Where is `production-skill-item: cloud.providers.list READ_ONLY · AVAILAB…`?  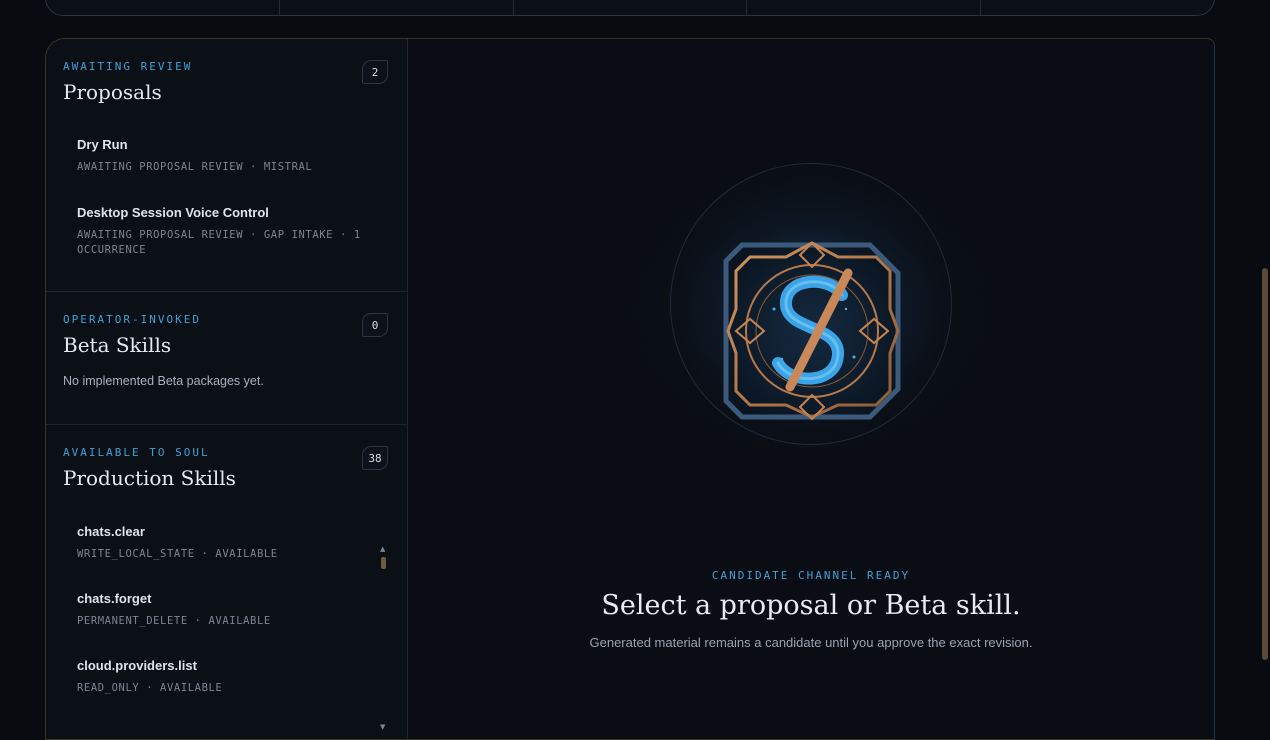
production-skill-item: cloud.providers.list READ_ONLY · AVAILAB… is located at coordinates (227, 677).